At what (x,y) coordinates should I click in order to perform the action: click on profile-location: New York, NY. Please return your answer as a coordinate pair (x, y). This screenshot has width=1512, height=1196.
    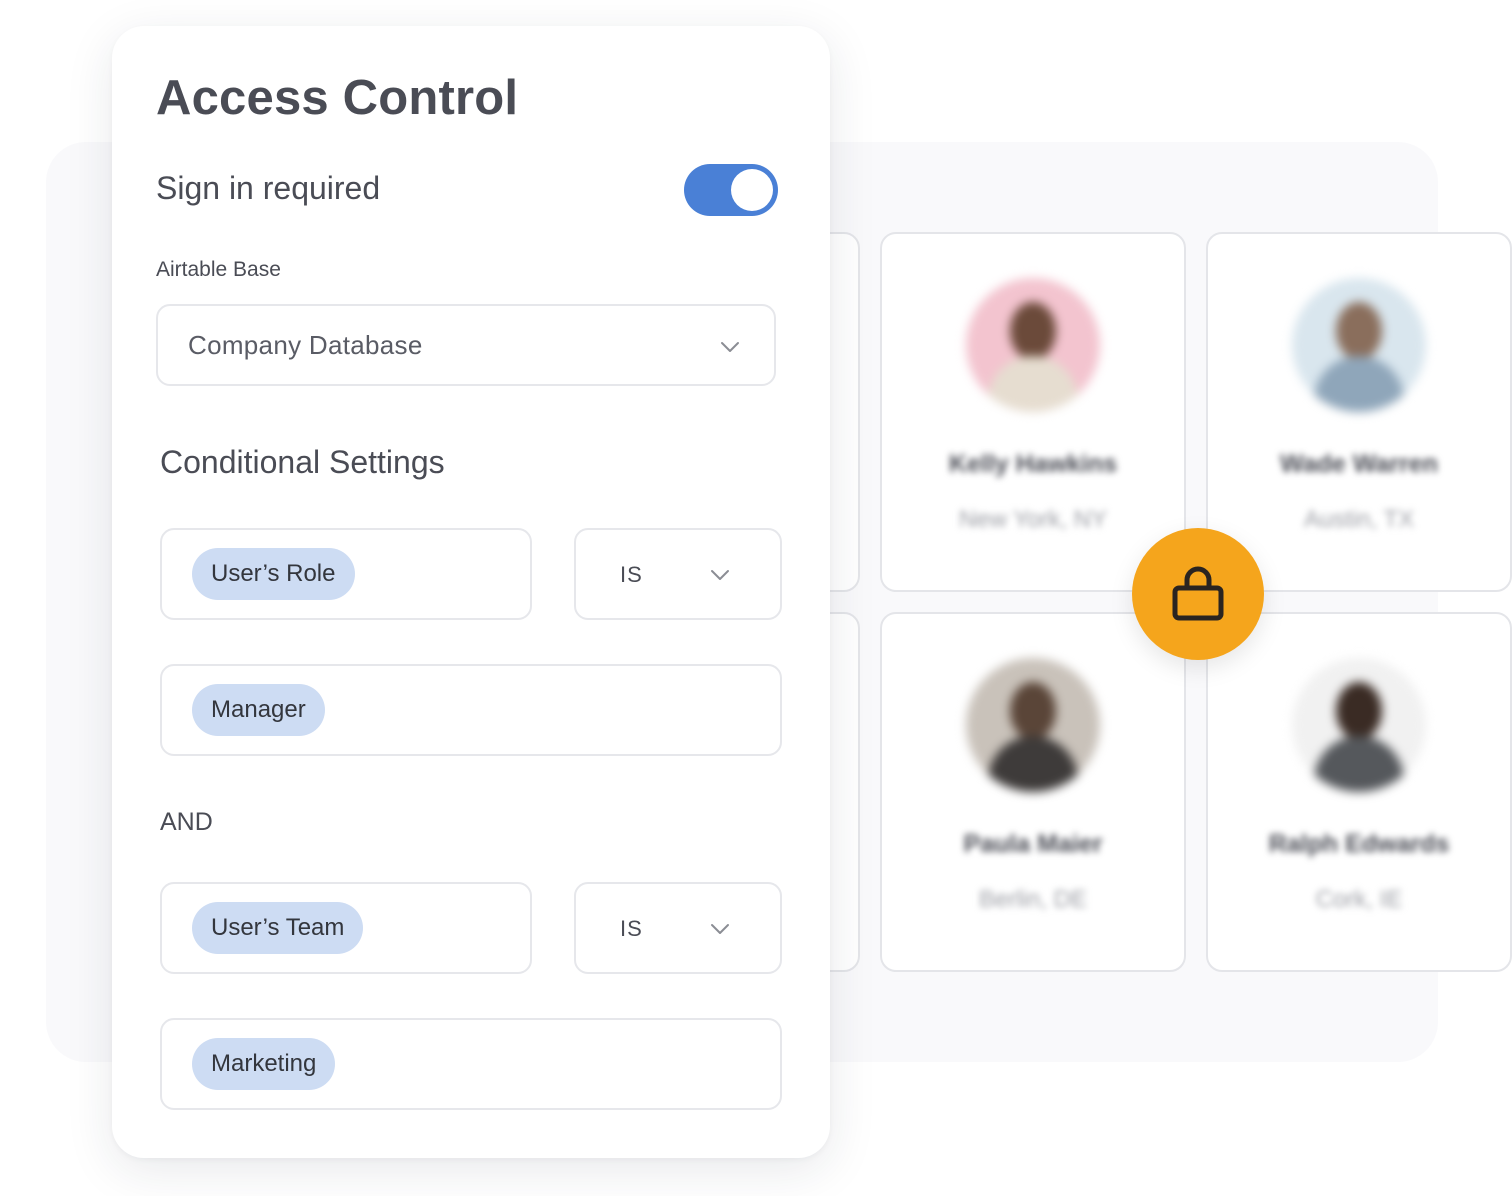
    Looking at the image, I should click on (1033, 519).